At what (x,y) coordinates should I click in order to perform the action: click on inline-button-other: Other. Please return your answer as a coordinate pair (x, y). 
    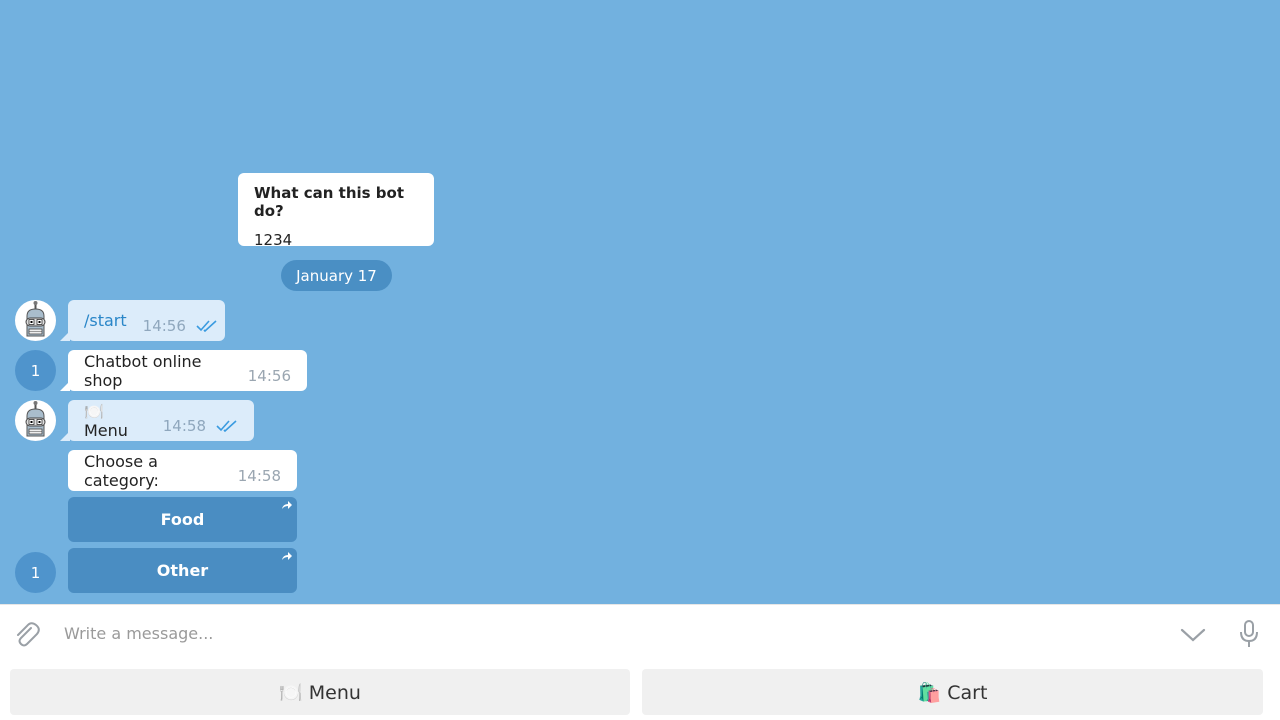
    Looking at the image, I should click on (182, 570).